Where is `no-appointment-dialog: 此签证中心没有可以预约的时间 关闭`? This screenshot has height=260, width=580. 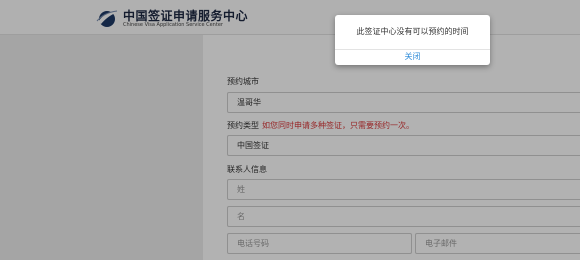
no-appointment-dialog: 此签证中心没有可以预约的时间 关闭 is located at coordinates (412, 40).